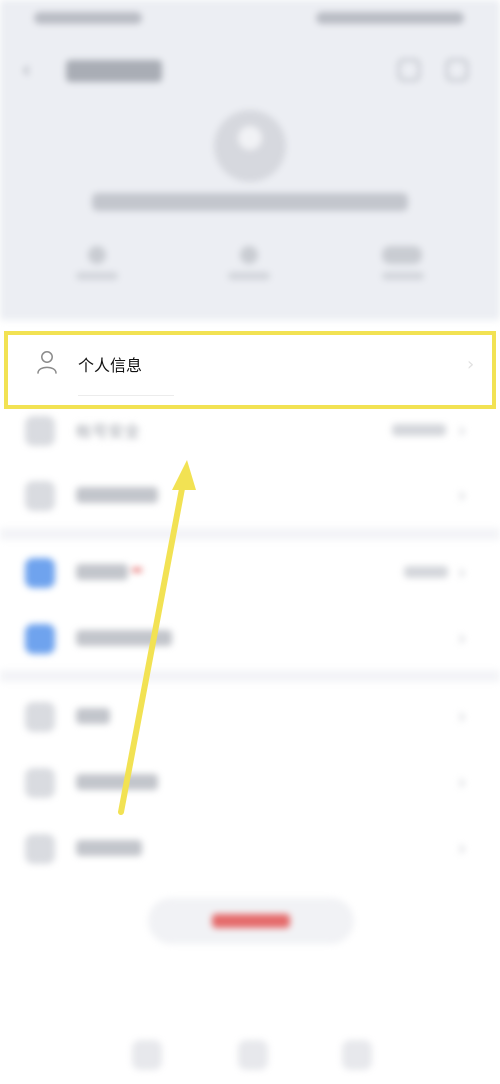 The height and width of the screenshot is (1084, 500). Describe the element at coordinates (31, 71) in the screenshot. I see `back-icon: ‹` at that location.